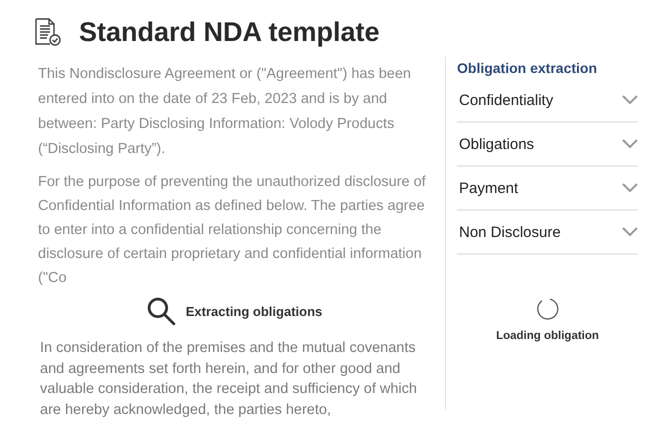 The width and height of the screenshot is (666, 437). What do you see at coordinates (229, 32) in the screenshot?
I see `page-title: Standard NDA template` at bounding box center [229, 32].